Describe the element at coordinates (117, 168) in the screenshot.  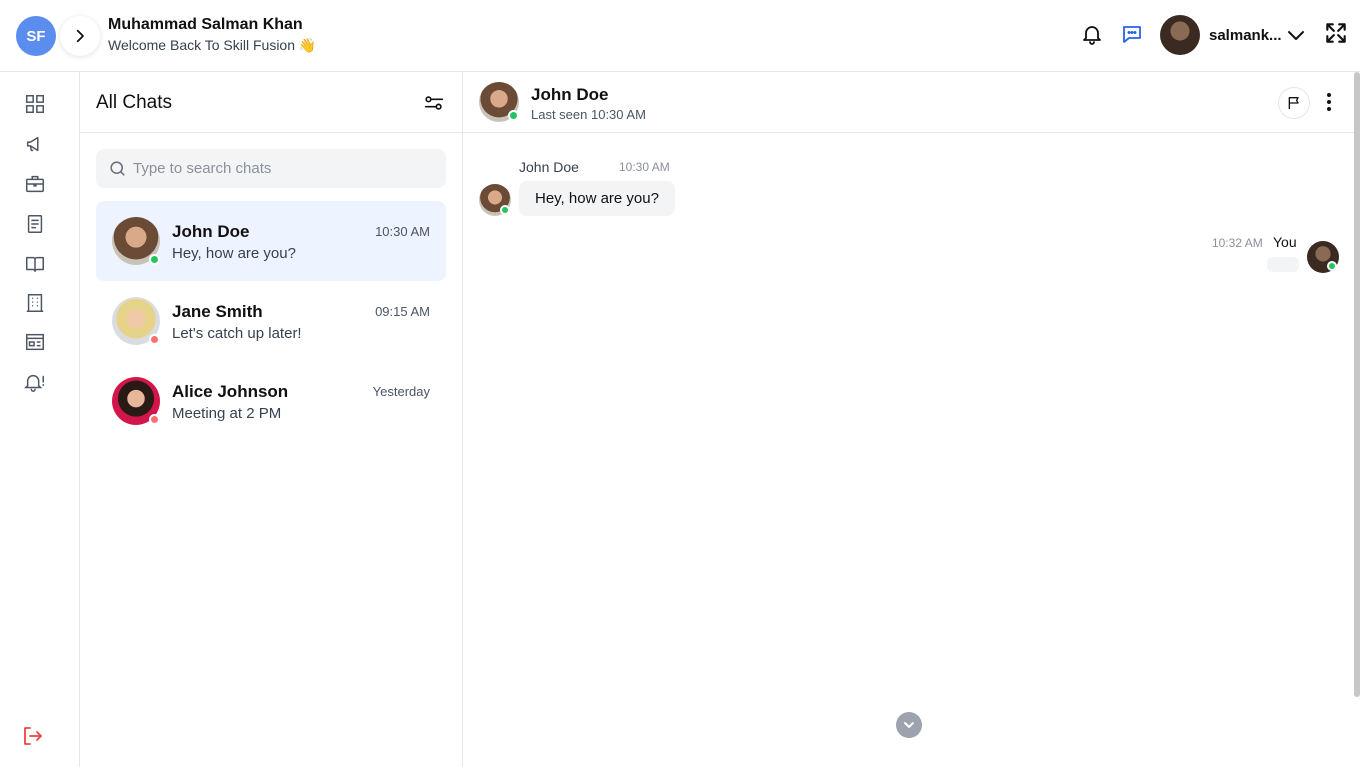
I see `search-icon` at that location.